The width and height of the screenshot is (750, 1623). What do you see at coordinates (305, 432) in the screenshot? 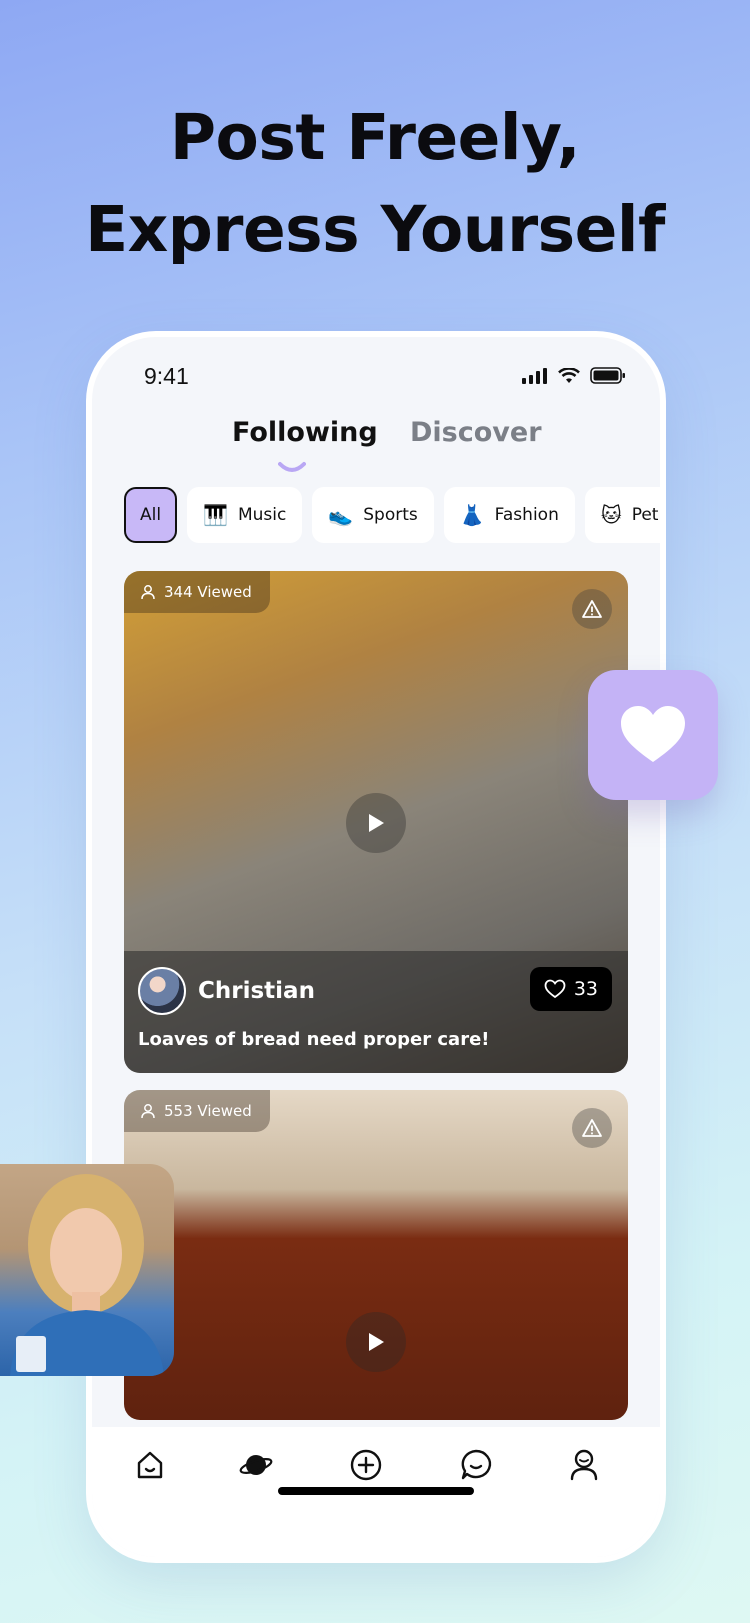
I see `tab-following: Following` at bounding box center [305, 432].